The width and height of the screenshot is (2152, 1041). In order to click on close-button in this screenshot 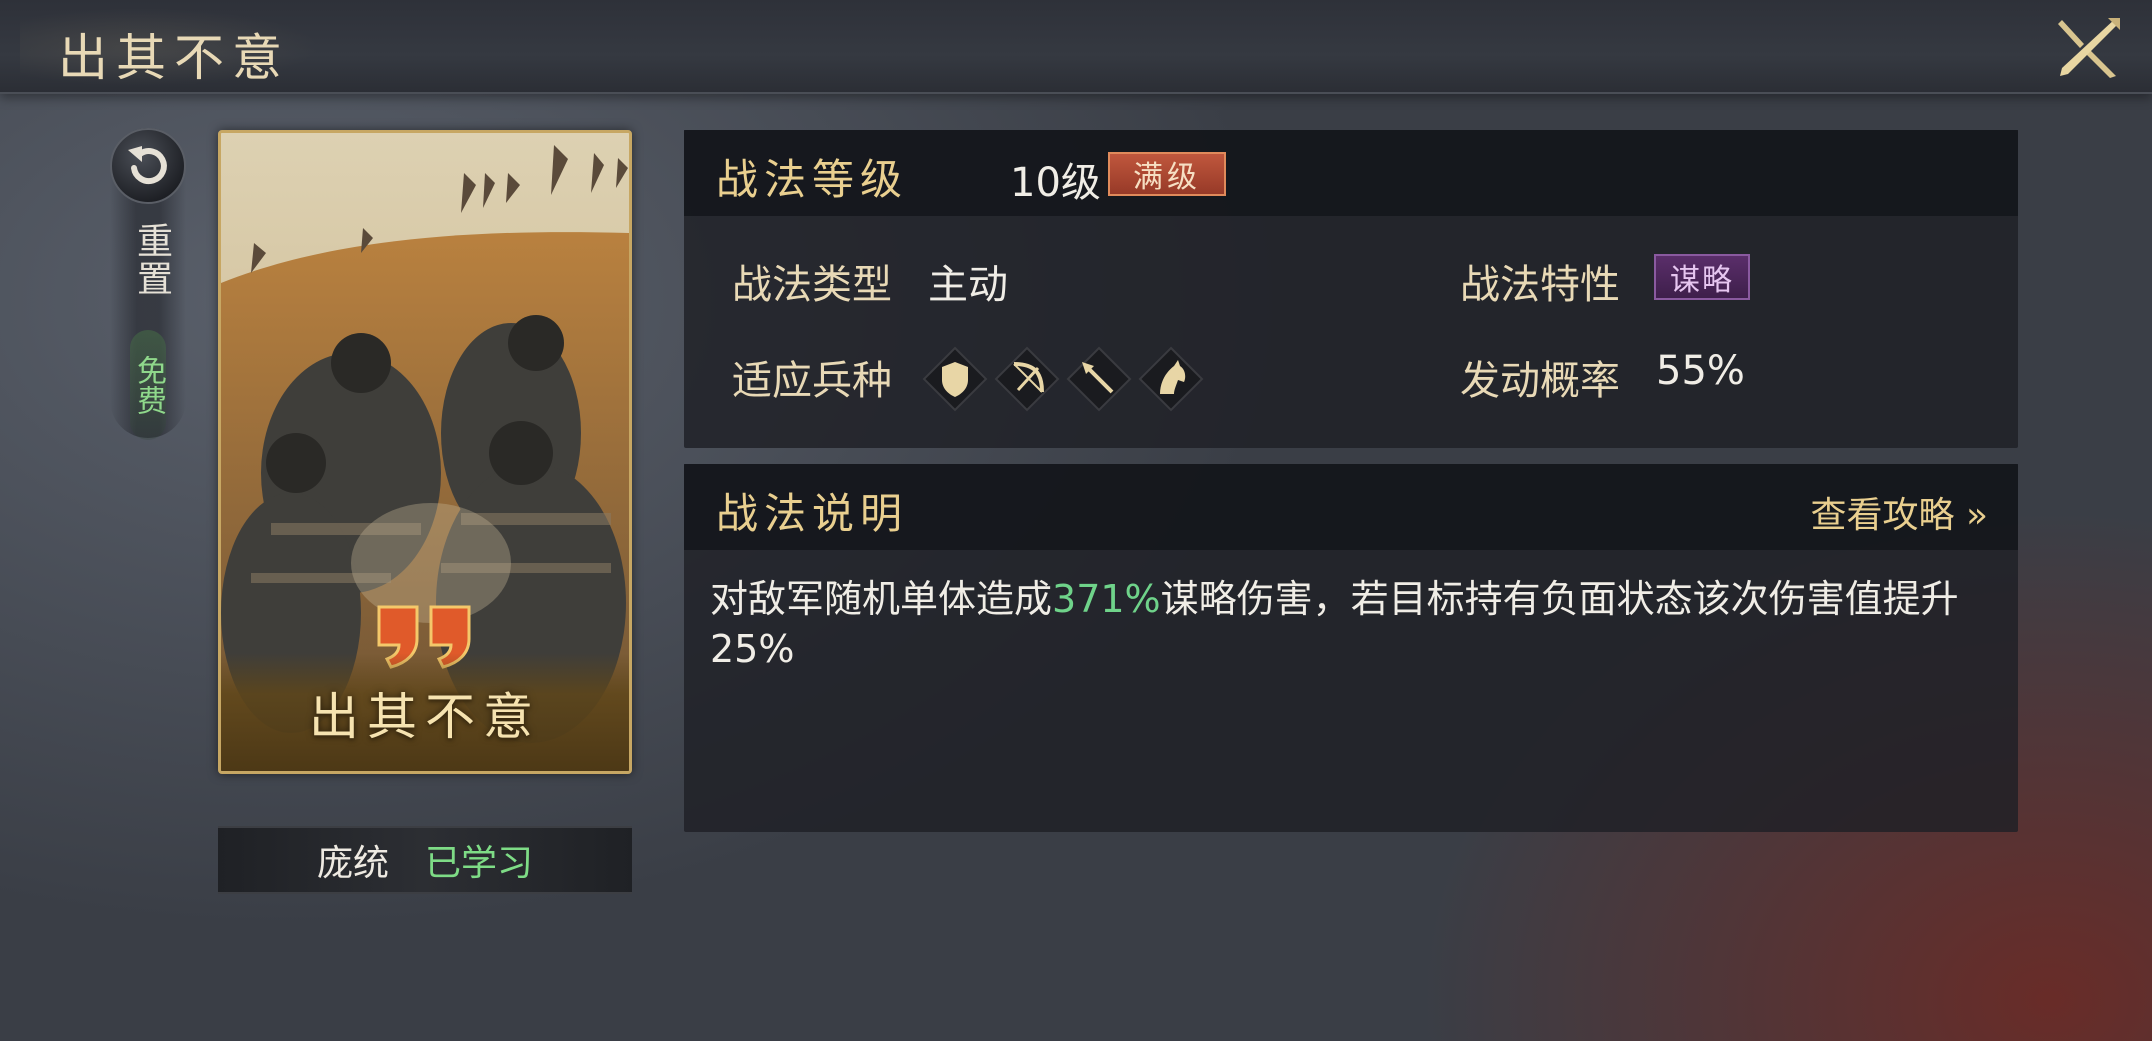, I will do `click(2089, 47)`.